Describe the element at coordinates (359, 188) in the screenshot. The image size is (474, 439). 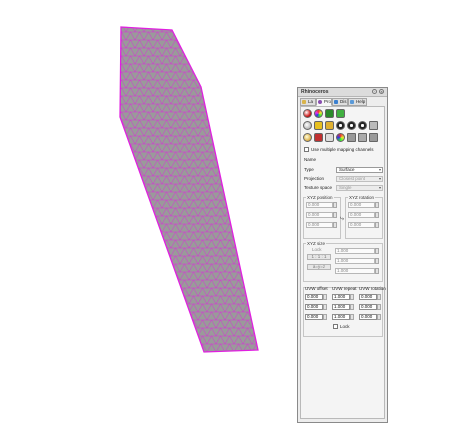
I see `texture-space-select: Single` at that location.